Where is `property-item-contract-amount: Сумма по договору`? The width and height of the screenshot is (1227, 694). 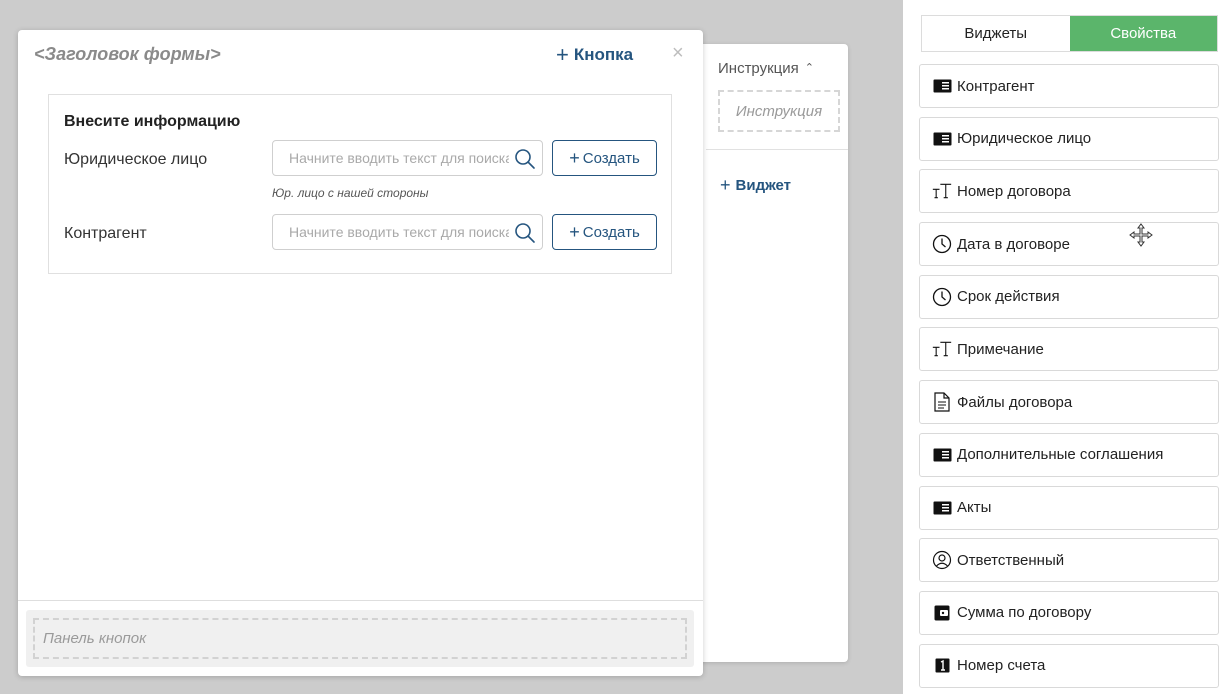
property-item-contract-amount: Сумма по договору is located at coordinates (1069, 612).